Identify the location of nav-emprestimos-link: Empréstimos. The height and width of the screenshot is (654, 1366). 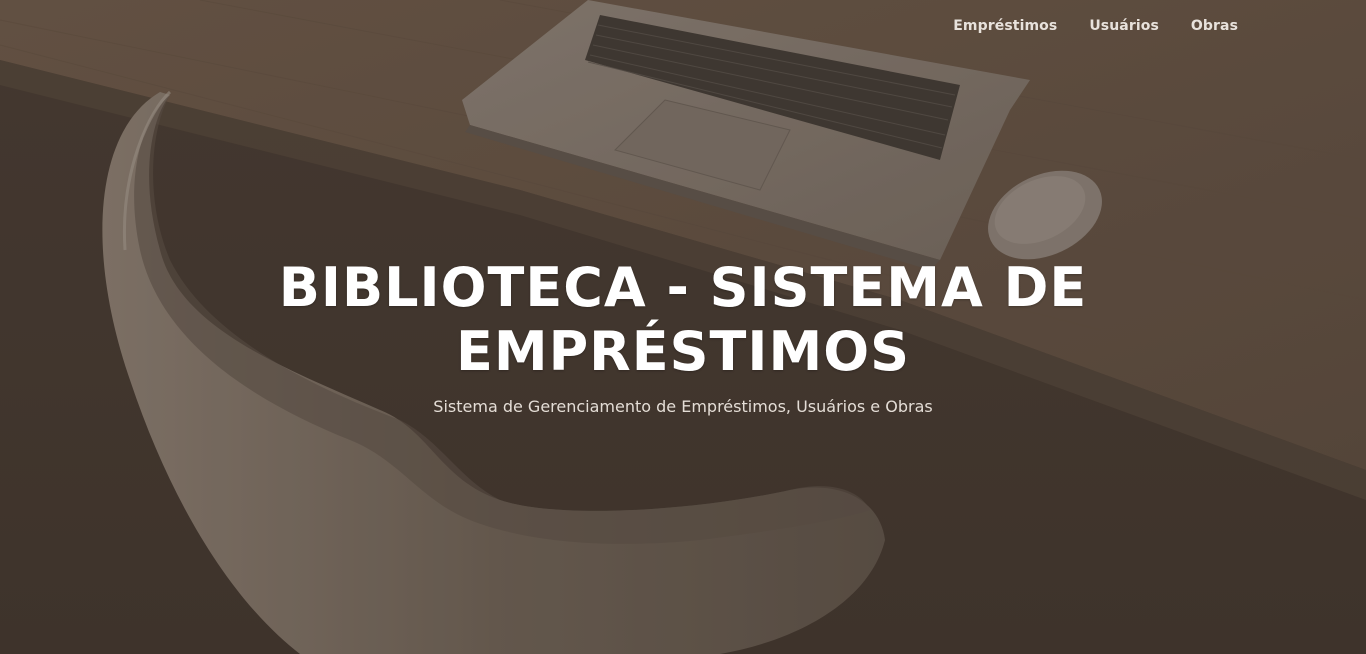
(1005, 26).